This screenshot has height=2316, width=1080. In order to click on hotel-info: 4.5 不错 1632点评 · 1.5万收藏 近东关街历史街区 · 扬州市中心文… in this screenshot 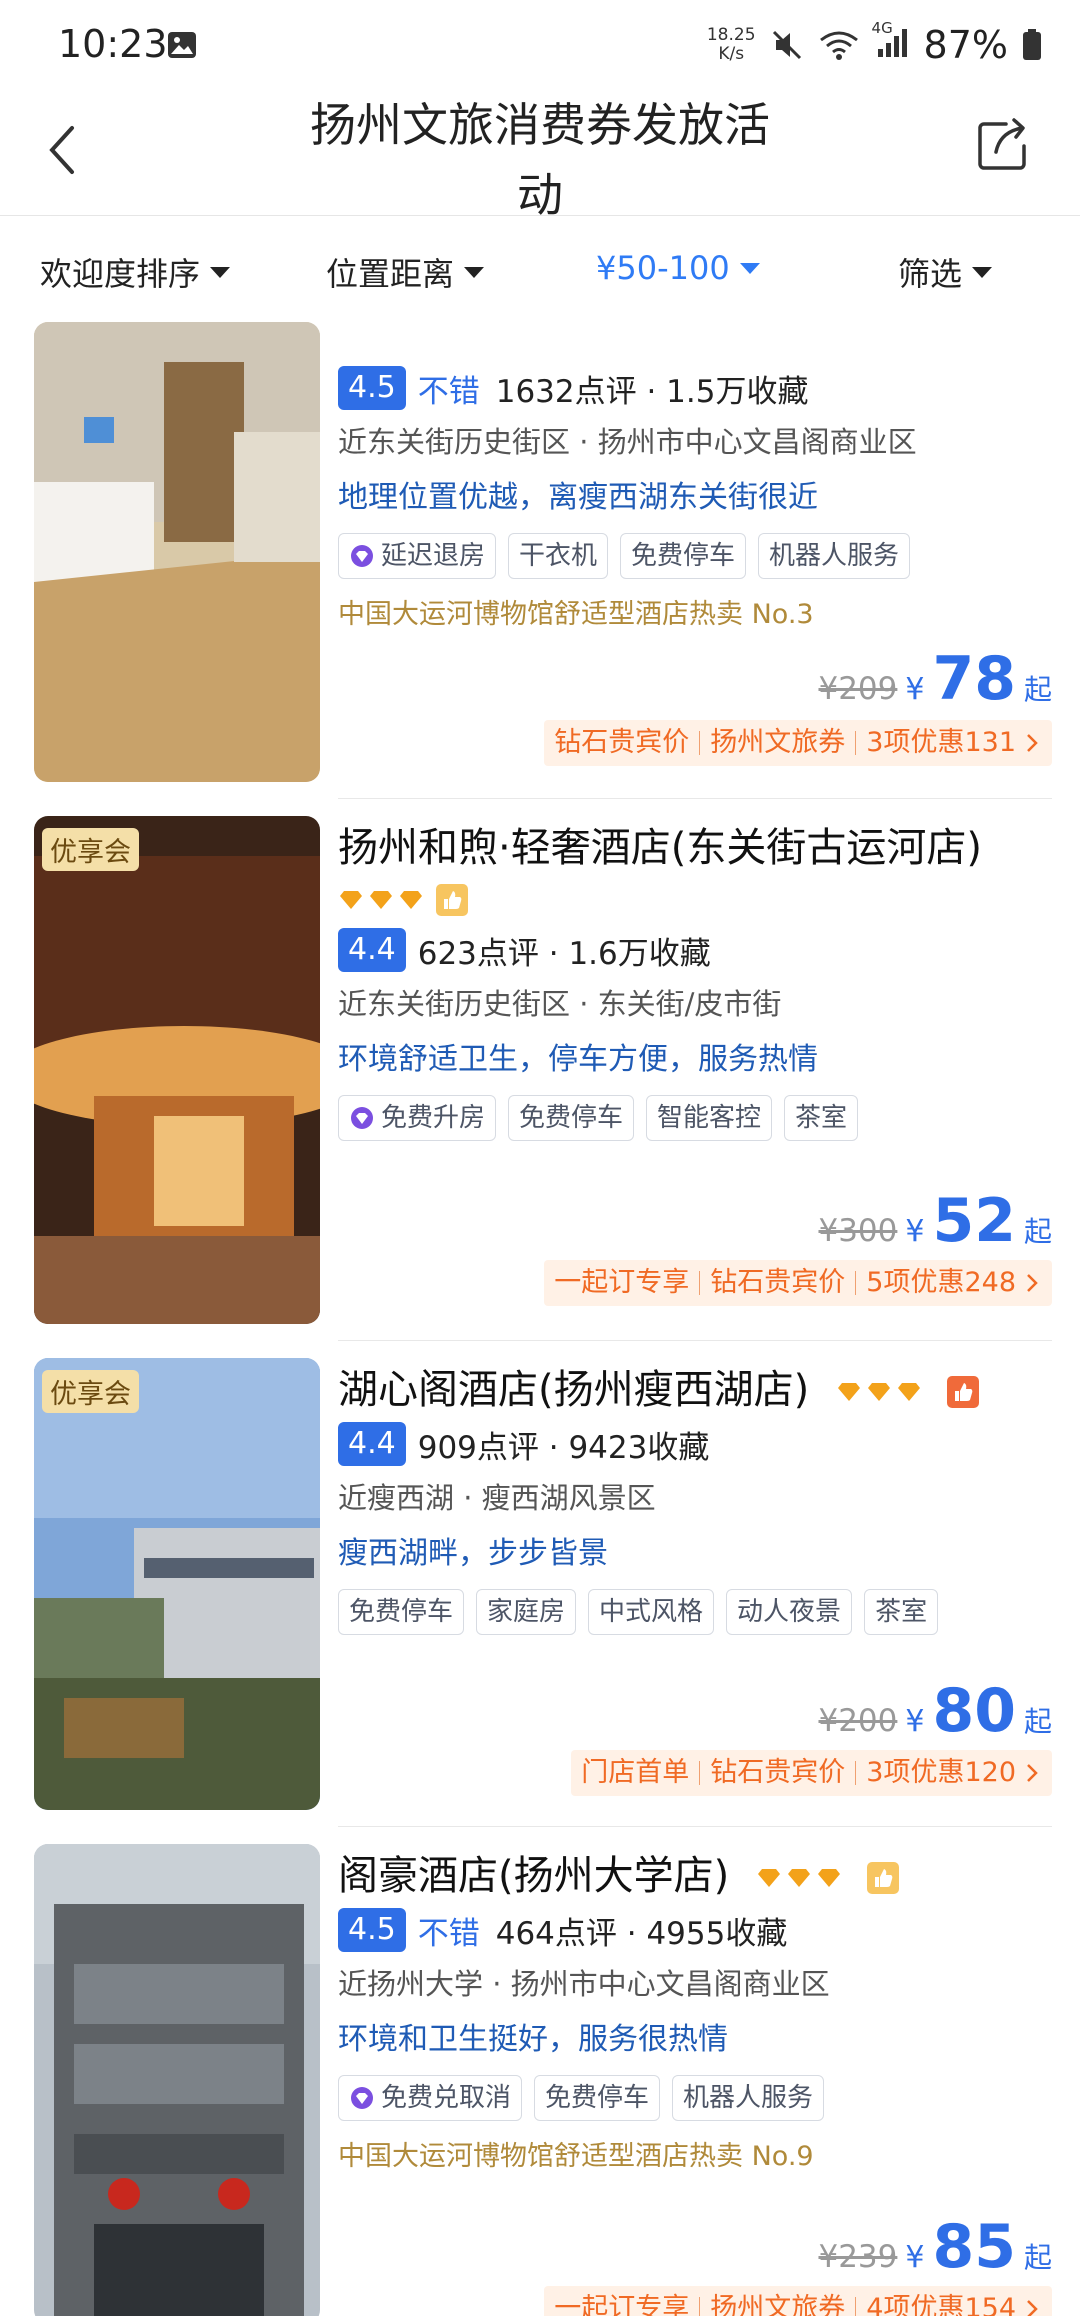, I will do `click(695, 483)`.